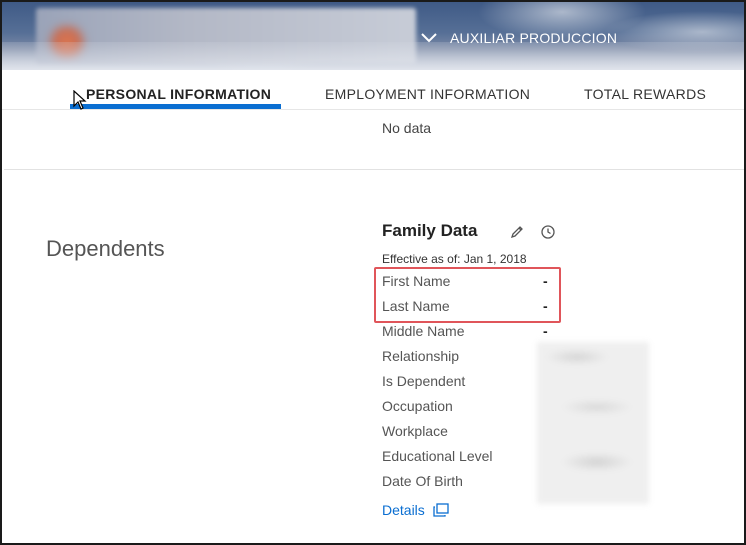 The height and width of the screenshot is (545, 746). Describe the element at coordinates (422, 481) in the screenshot. I see `field-label-date-of-birth: Date Of Birth` at that location.